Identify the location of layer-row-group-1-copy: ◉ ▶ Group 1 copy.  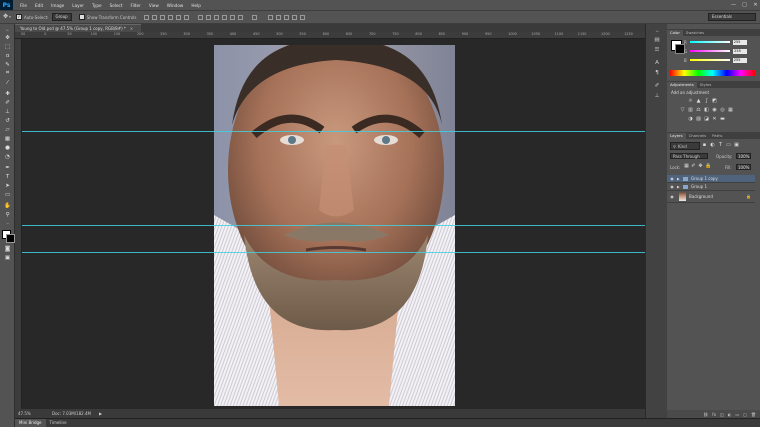
(711, 179).